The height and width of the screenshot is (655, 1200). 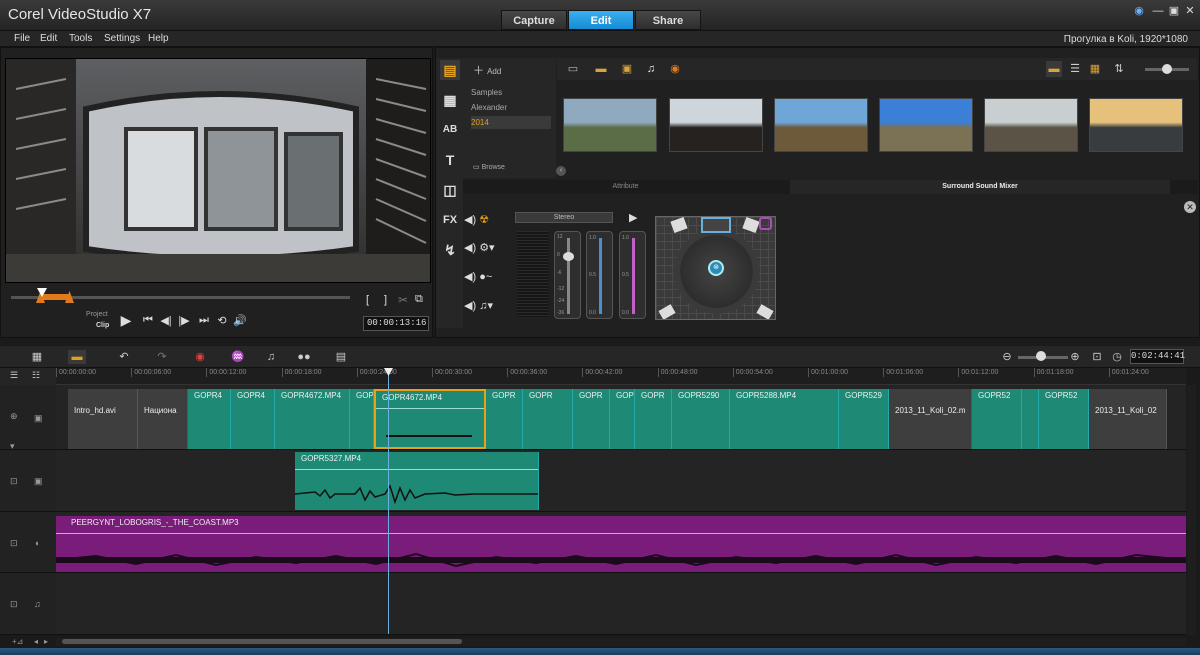 I want to click on fader-knob, so click(x=568, y=256).